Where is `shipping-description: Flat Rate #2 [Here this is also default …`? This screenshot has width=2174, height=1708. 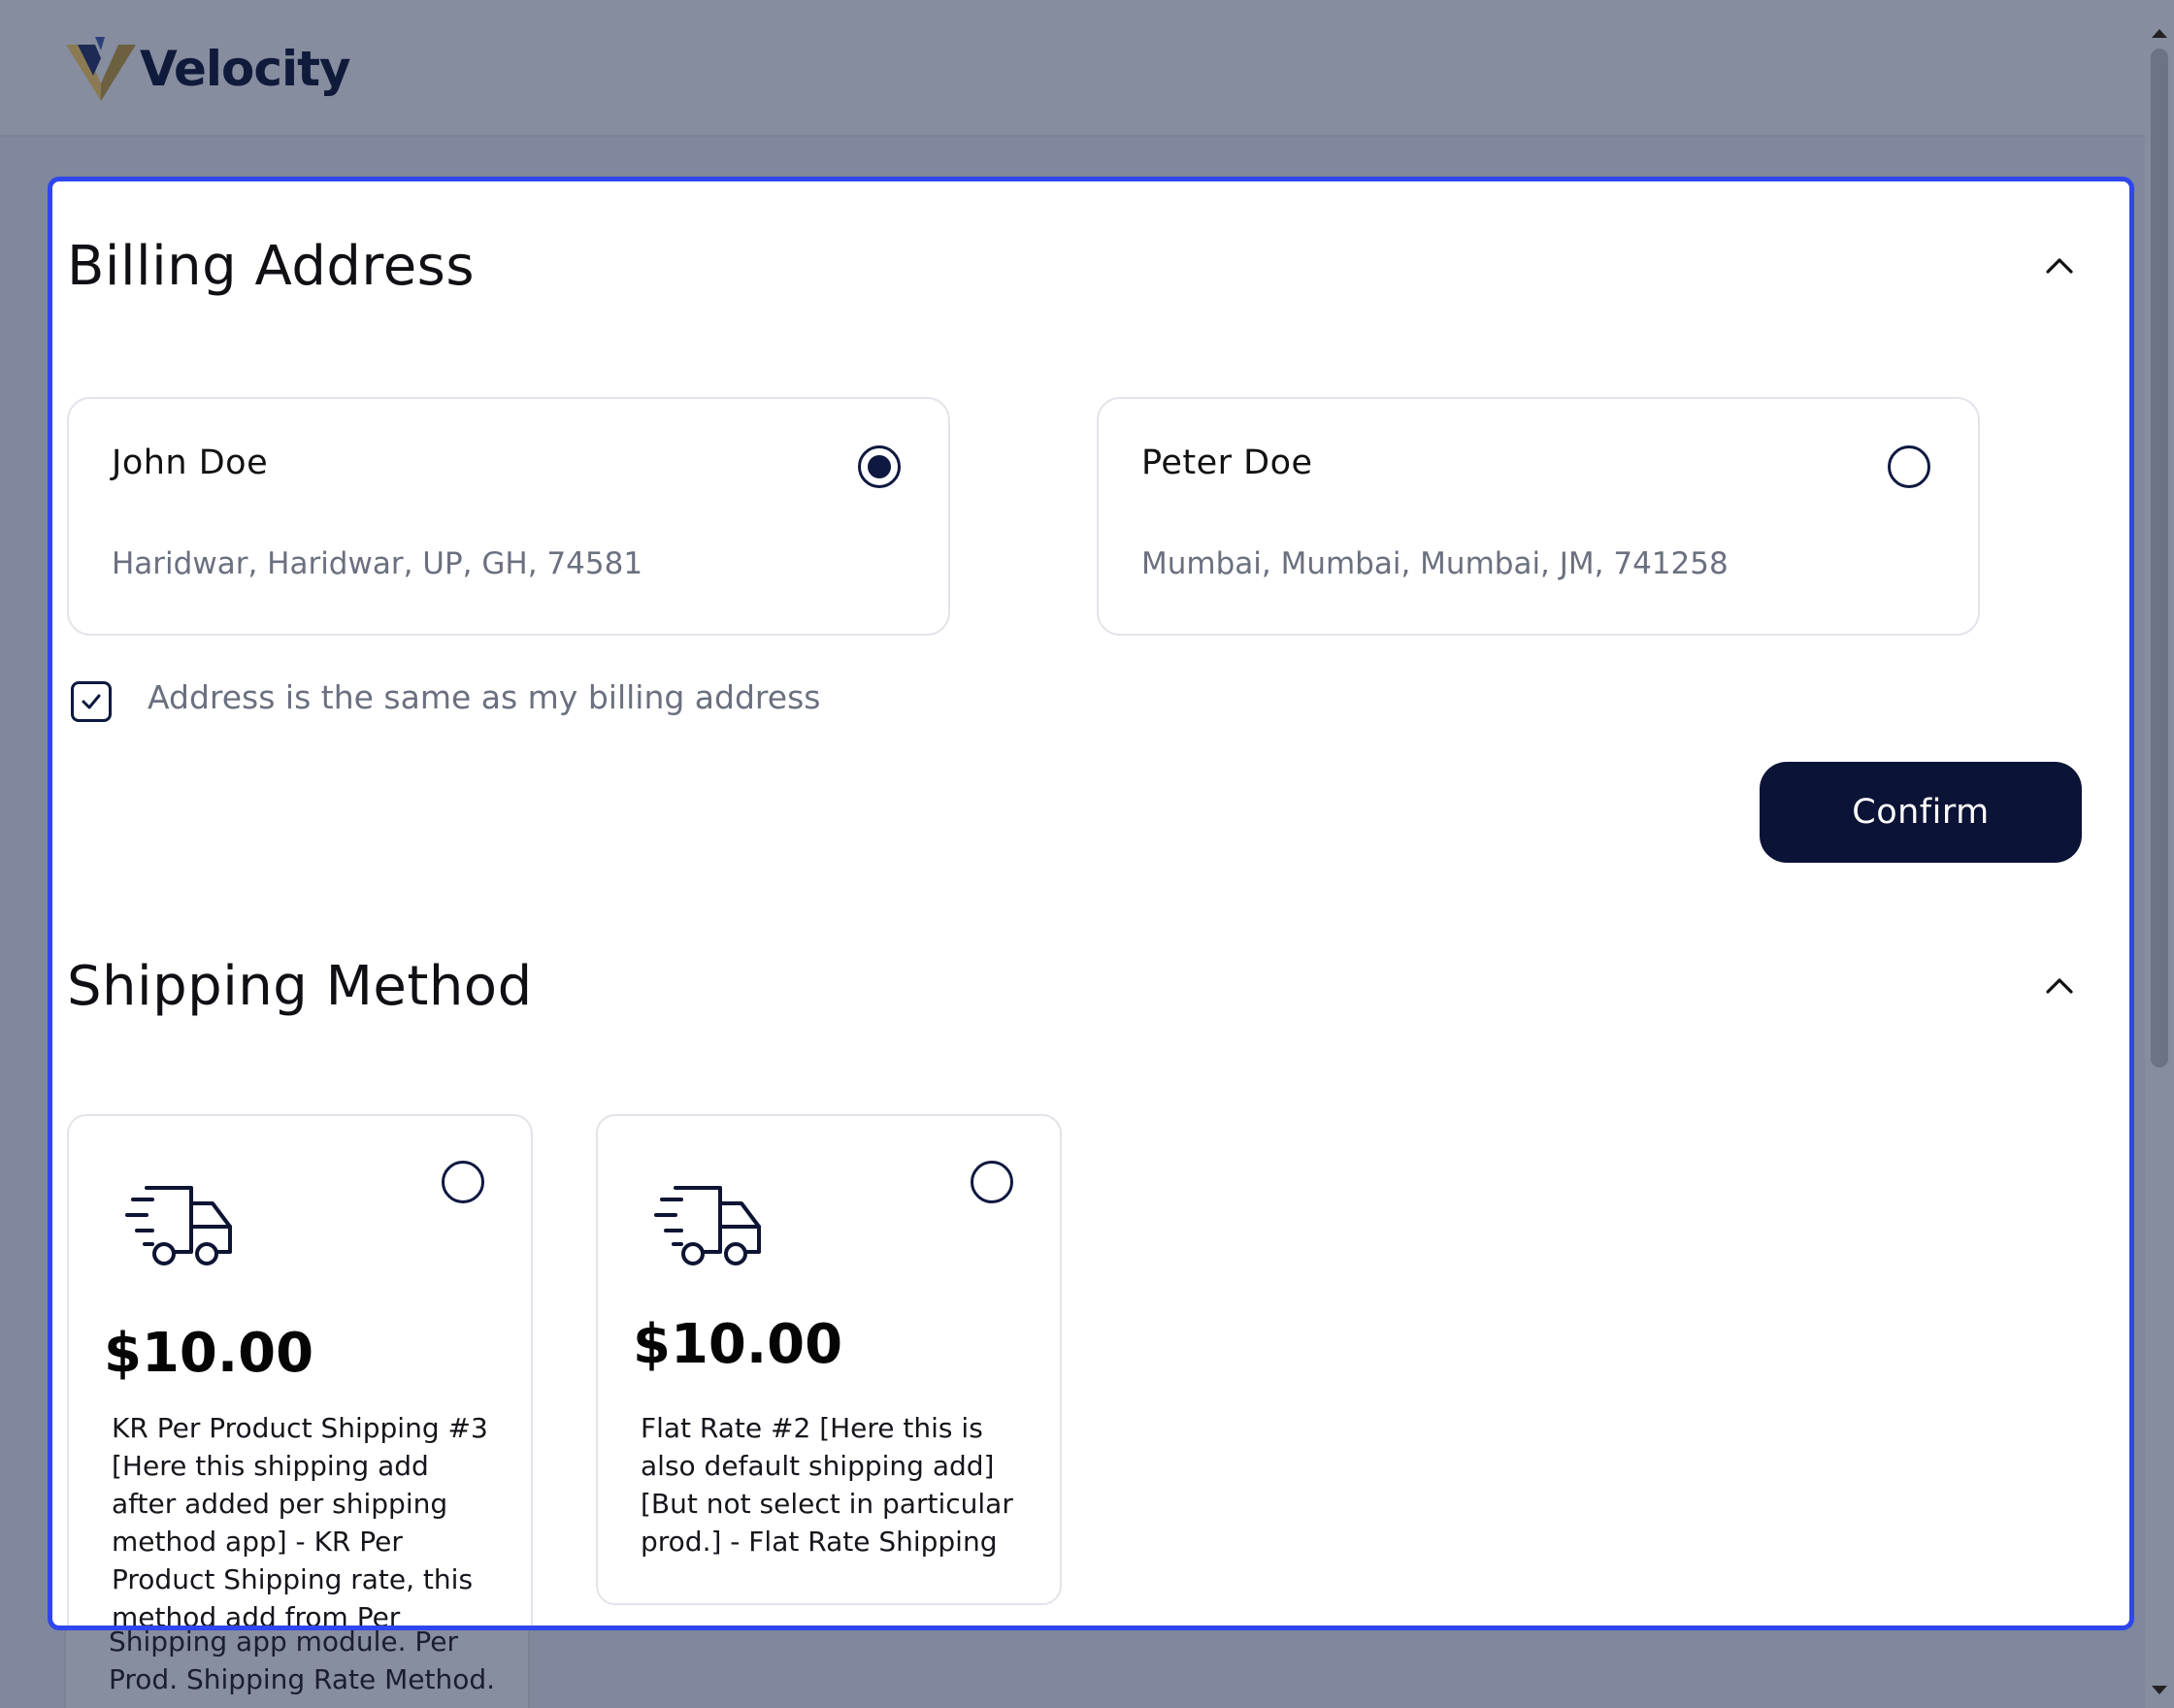
shipping-description: Flat Rate #2 [Here this is also default … is located at coordinates (827, 1485).